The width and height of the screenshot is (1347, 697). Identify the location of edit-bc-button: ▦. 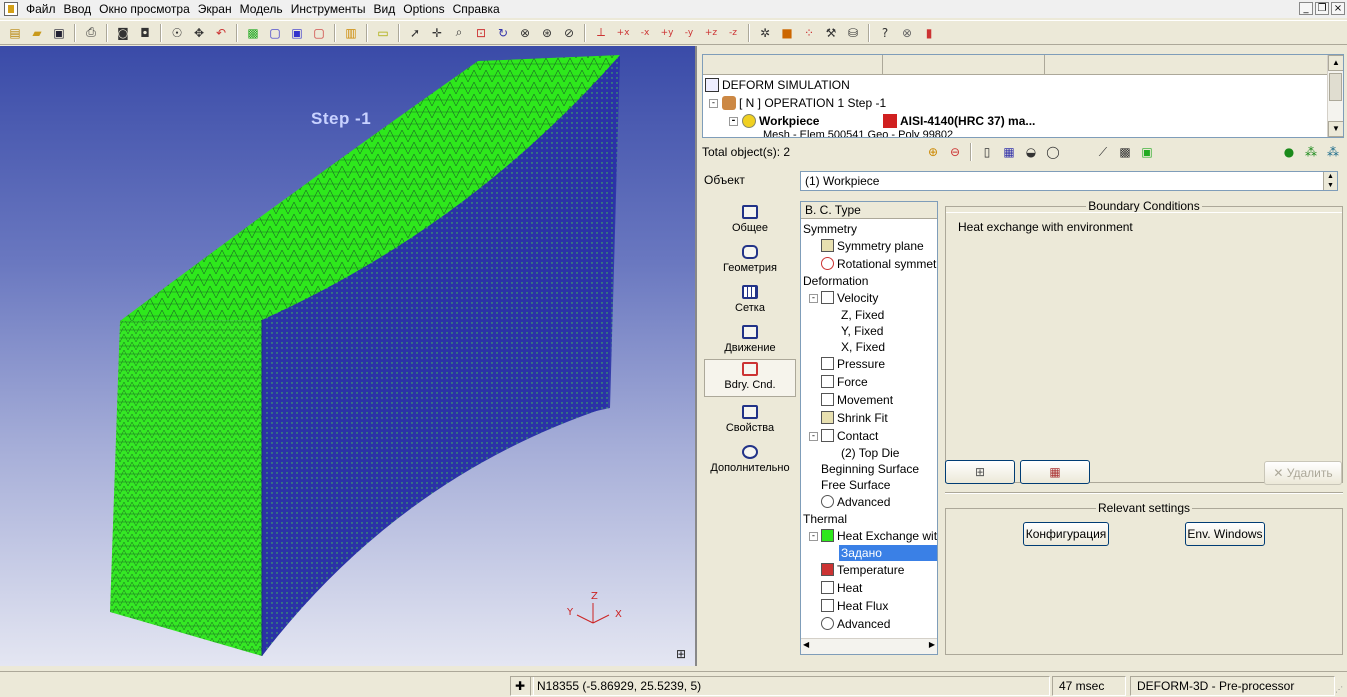
(1055, 472).